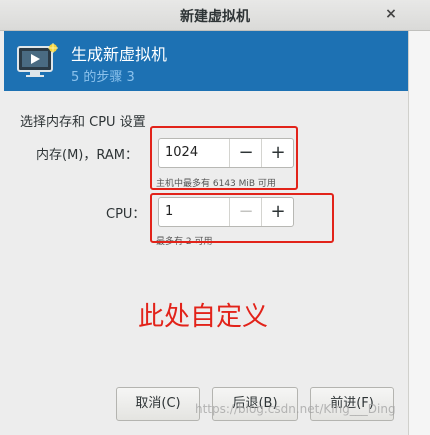 Image resolution: width=430 pixels, height=435 pixels. I want to click on window-title: 新建虚拟机, so click(215, 17).